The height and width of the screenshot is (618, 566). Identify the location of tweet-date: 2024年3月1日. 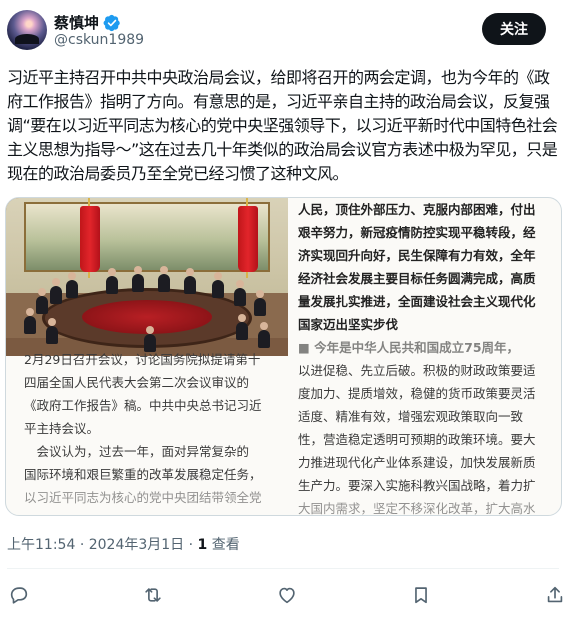
(136, 545).